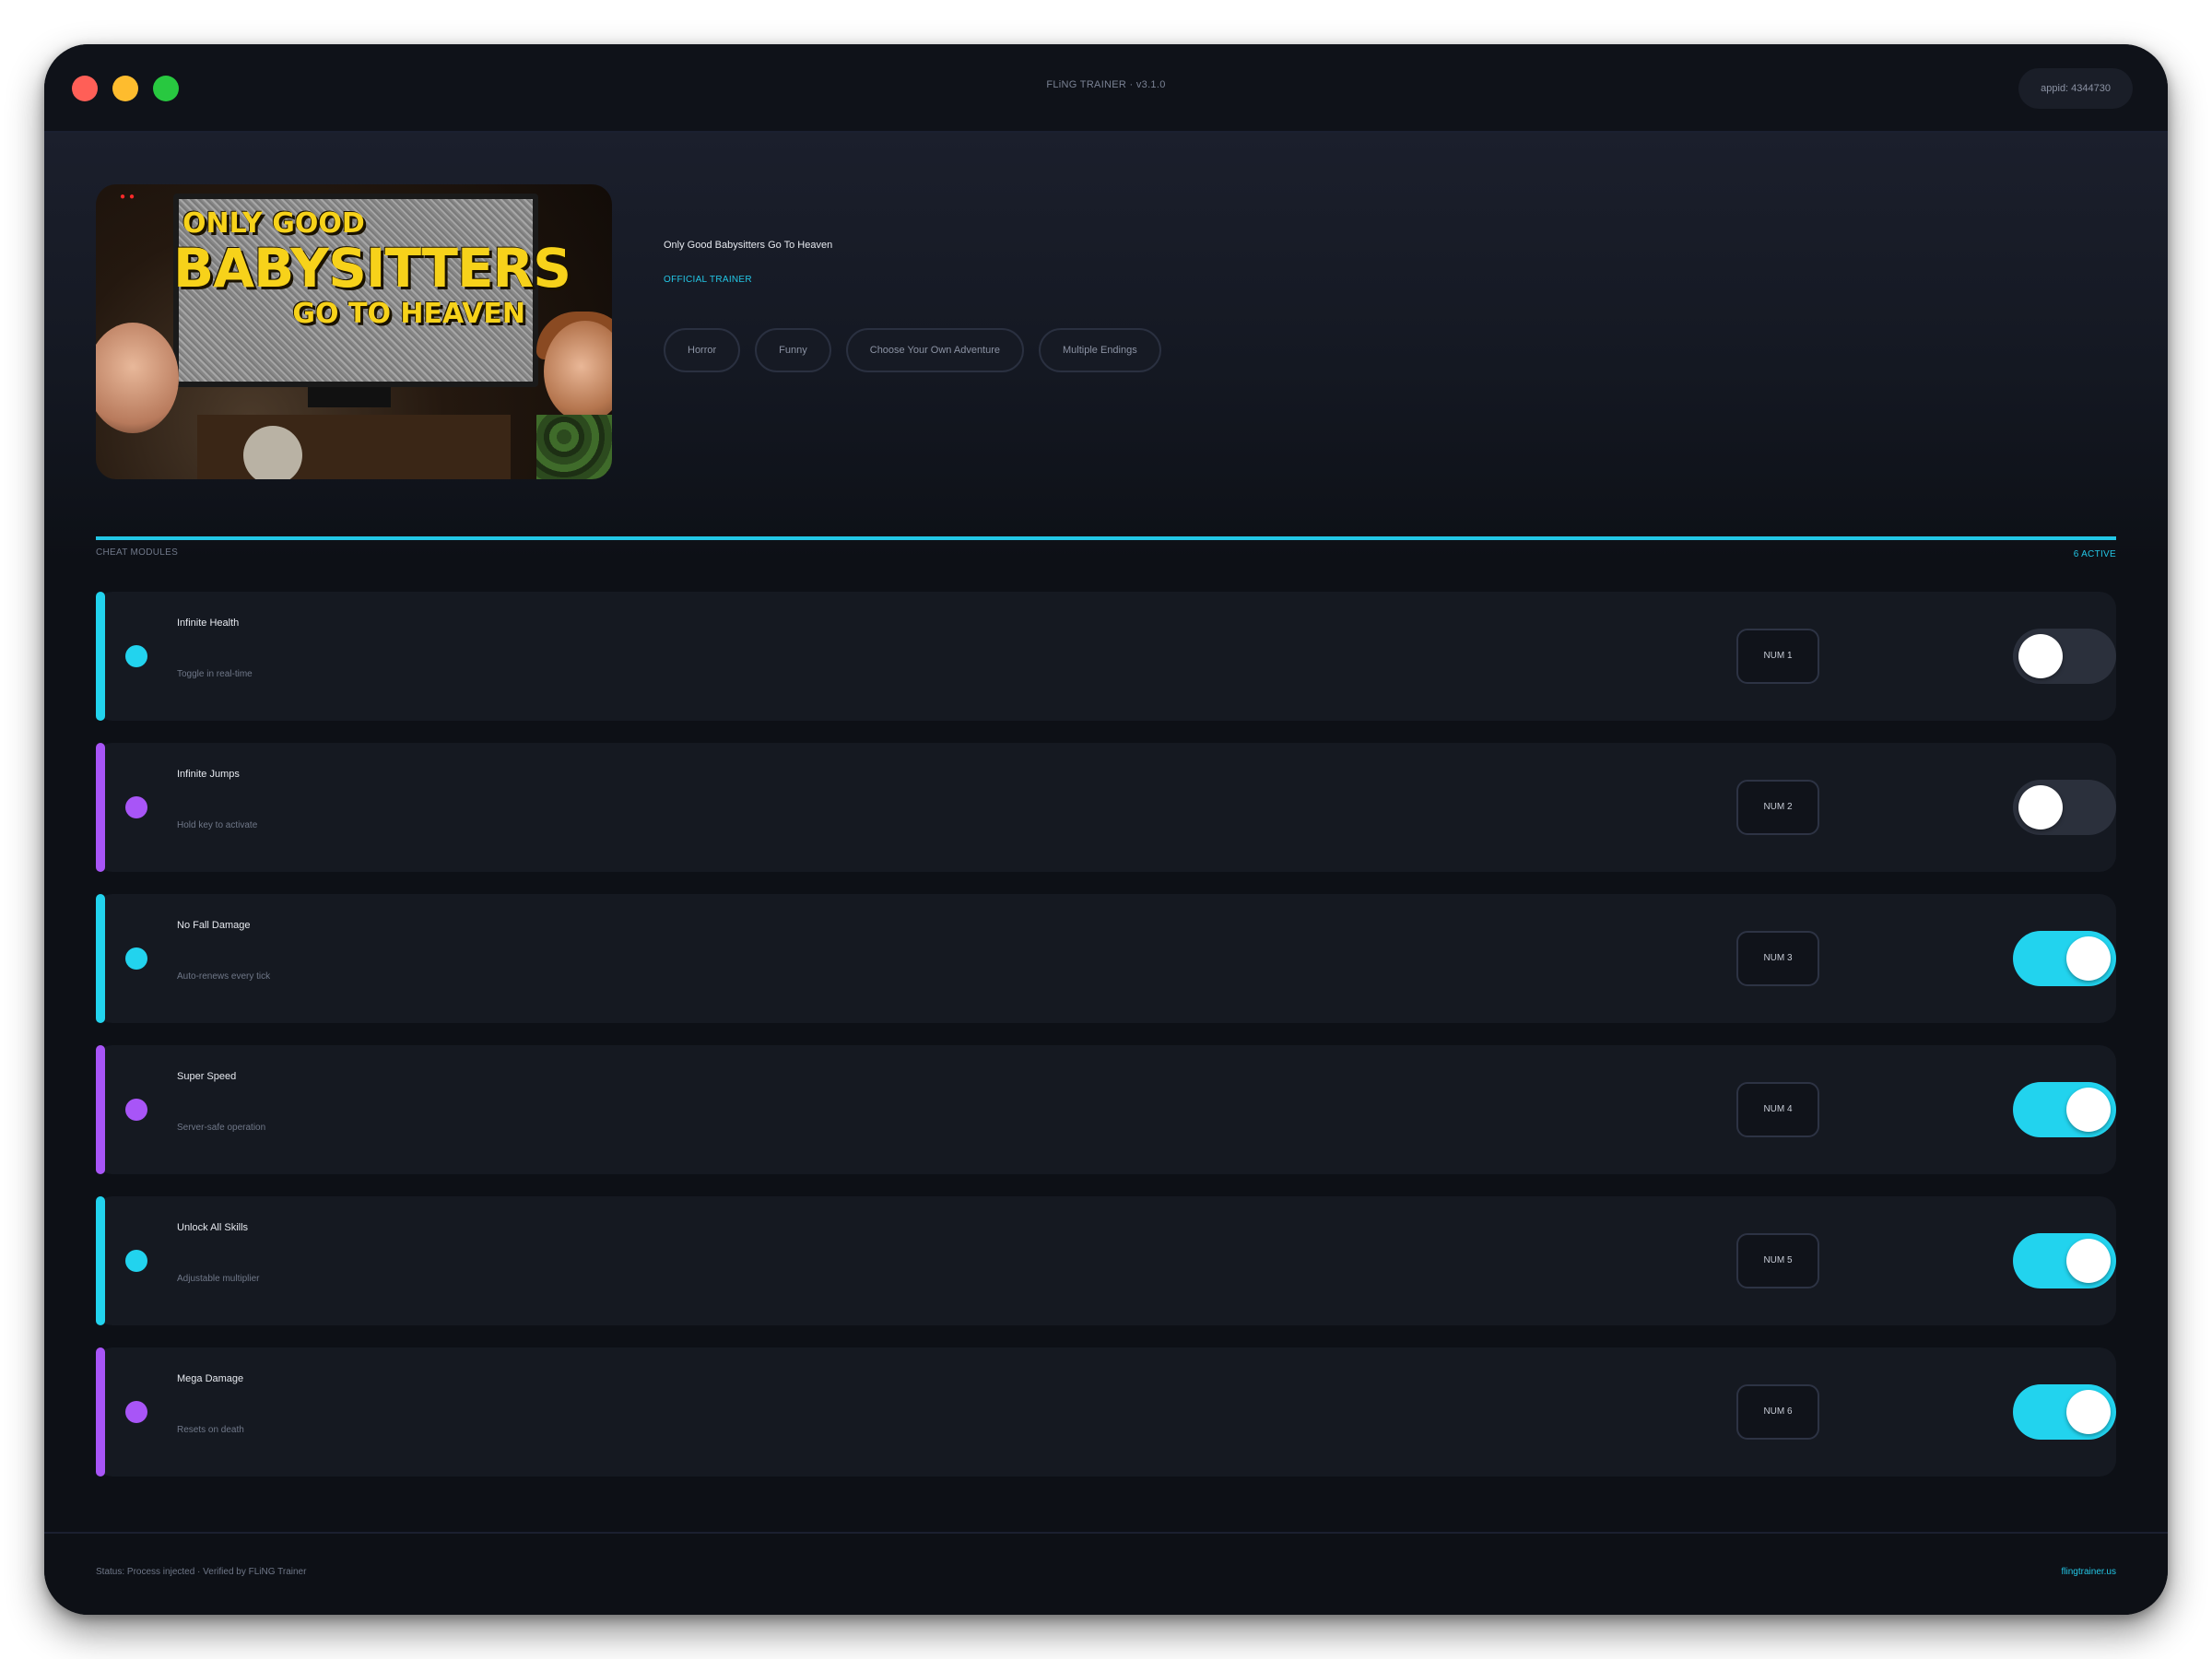 The image size is (2212, 1659). I want to click on cheat-name: No Fall Damage, so click(214, 925).